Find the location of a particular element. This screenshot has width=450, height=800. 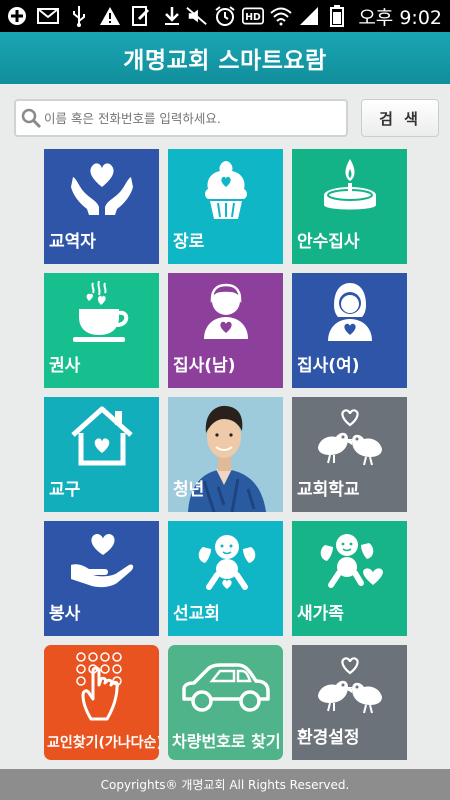

app-title: 개명교회 스마트요람 is located at coordinates (225, 61).